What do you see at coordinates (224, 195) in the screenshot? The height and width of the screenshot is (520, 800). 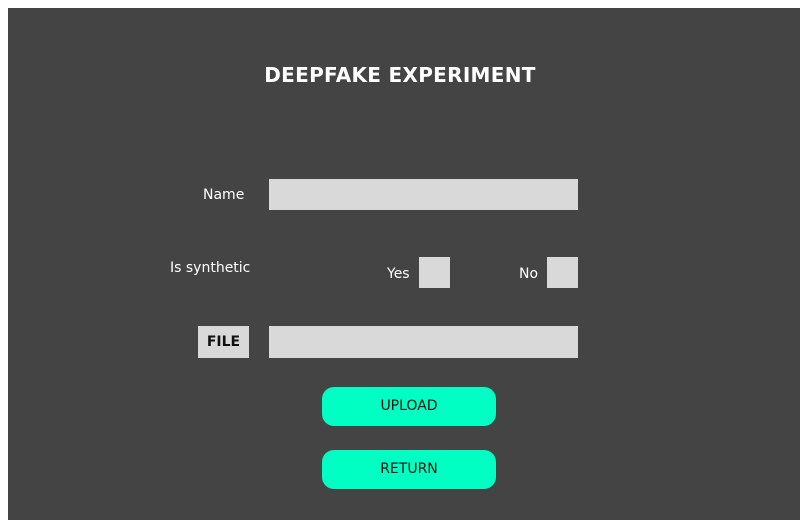 I see `name-label: Name` at bounding box center [224, 195].